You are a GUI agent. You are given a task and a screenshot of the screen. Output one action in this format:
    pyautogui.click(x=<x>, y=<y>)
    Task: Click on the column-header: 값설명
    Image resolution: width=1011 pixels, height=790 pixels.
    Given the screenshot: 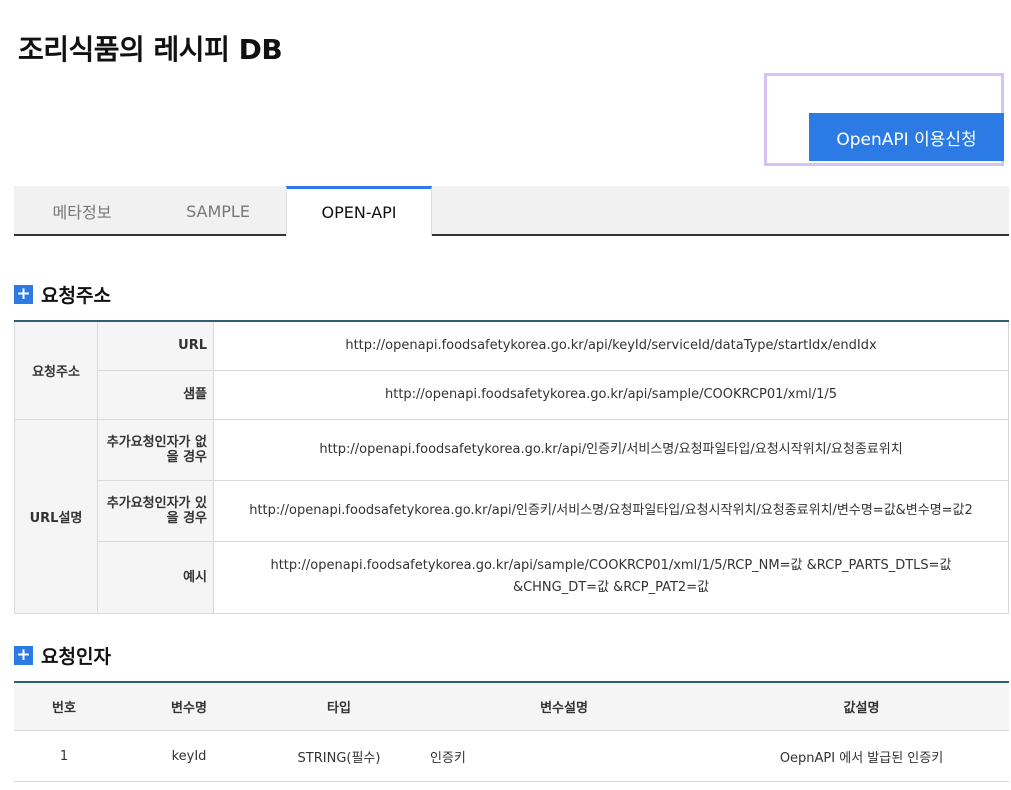 What is the action you would take?
    pyautogui.click(x=861, y=706)
    